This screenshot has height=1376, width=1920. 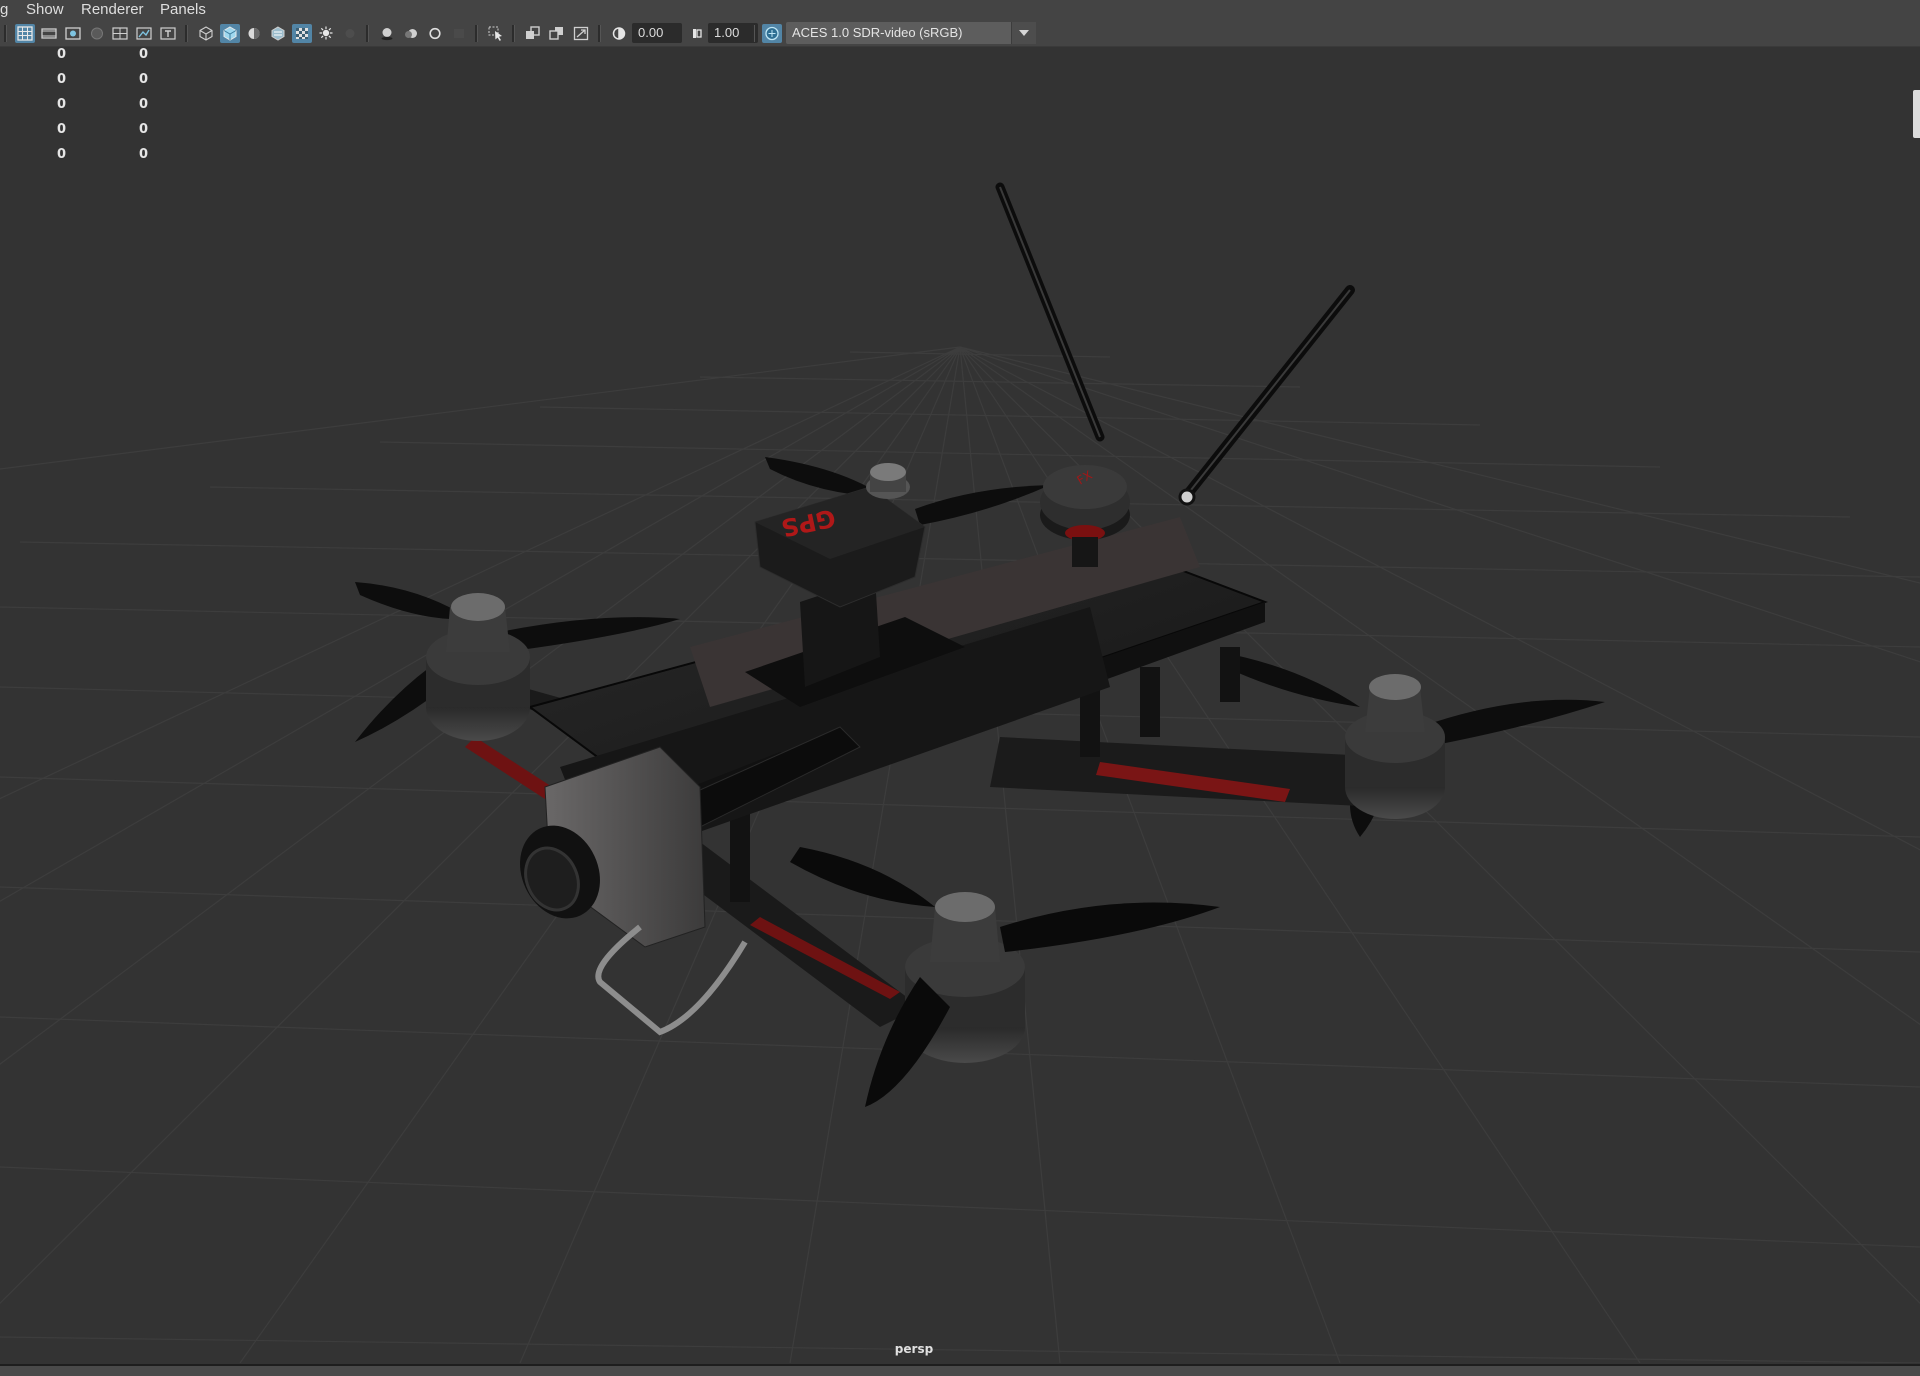 What do you see at coordinates (97, 33) in the screenshot?
I see `gate-mask-icon` at bounding box center [97, 33].